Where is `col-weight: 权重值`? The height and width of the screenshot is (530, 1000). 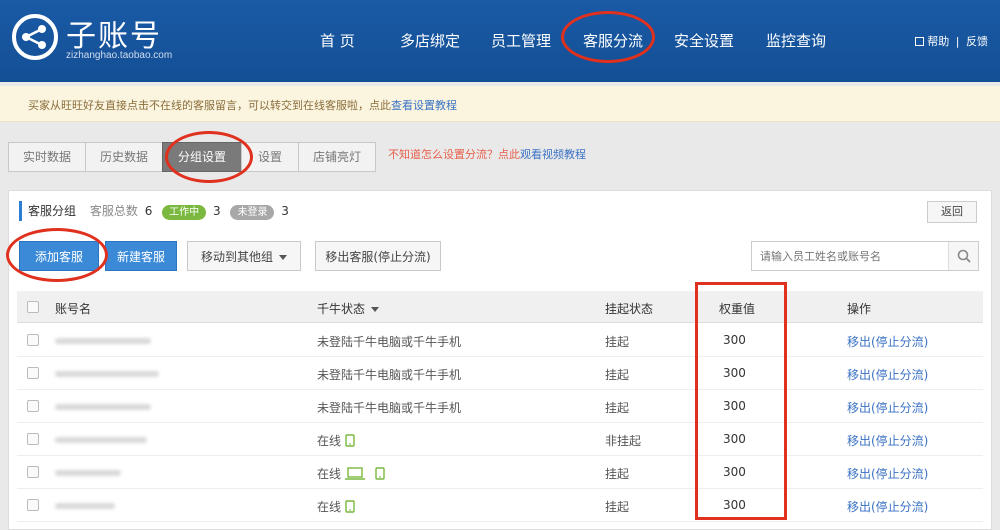
col-weight: 权重值 is located at coordinates (737, 309).